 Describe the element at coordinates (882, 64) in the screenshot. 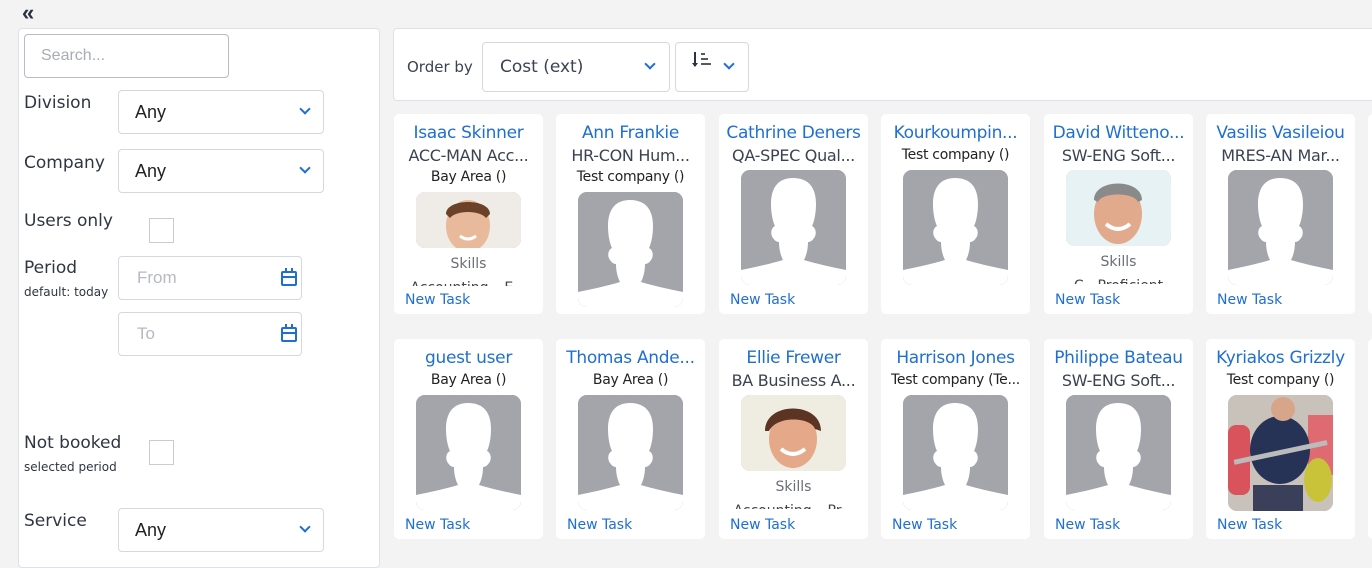

I see `order-toolbar: Order by Cost (ext)` at that location.